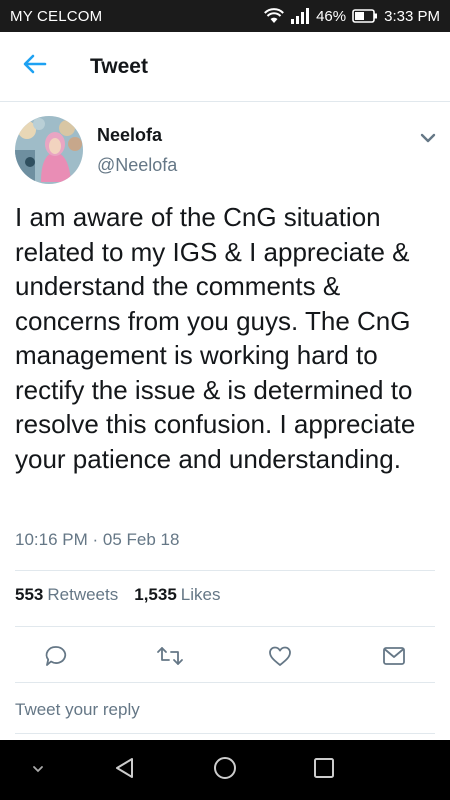 Image resolution: width=450 pixels, height=800 pixels. What do you see at coordinates (331, 16) in the screenshot?
I see `battery-percent: 46%` at bounding box center [331, 16].